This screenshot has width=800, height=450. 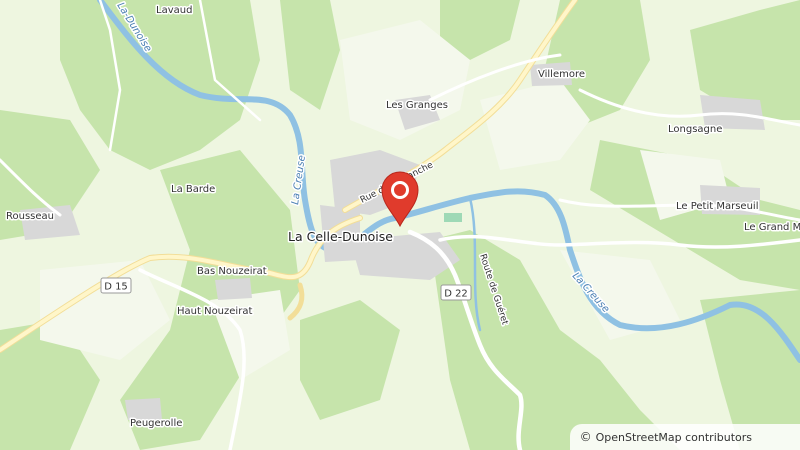 I want to click on place-villemore: Villemore, so click(x=561, y=74).